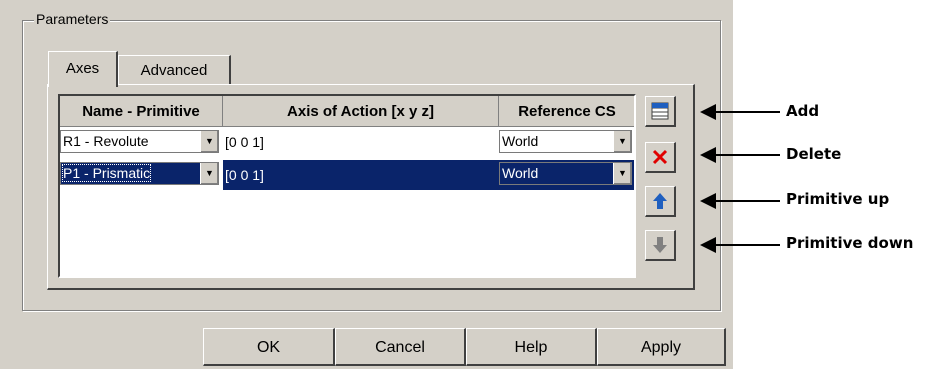 The height and width of the screenshot is (369, 926). I want to click on primitive-down-button, so click(660, 245).